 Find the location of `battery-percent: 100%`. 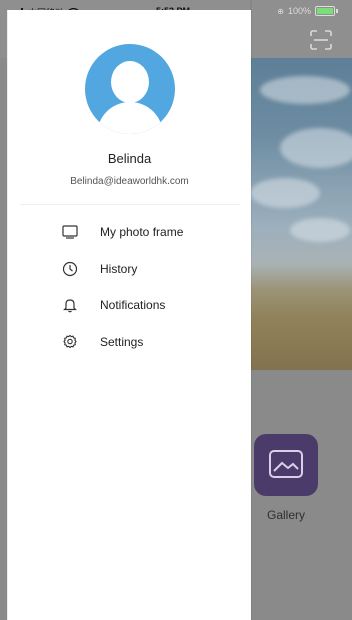

battery-percent: 100% is located at coordinates (299, 11).